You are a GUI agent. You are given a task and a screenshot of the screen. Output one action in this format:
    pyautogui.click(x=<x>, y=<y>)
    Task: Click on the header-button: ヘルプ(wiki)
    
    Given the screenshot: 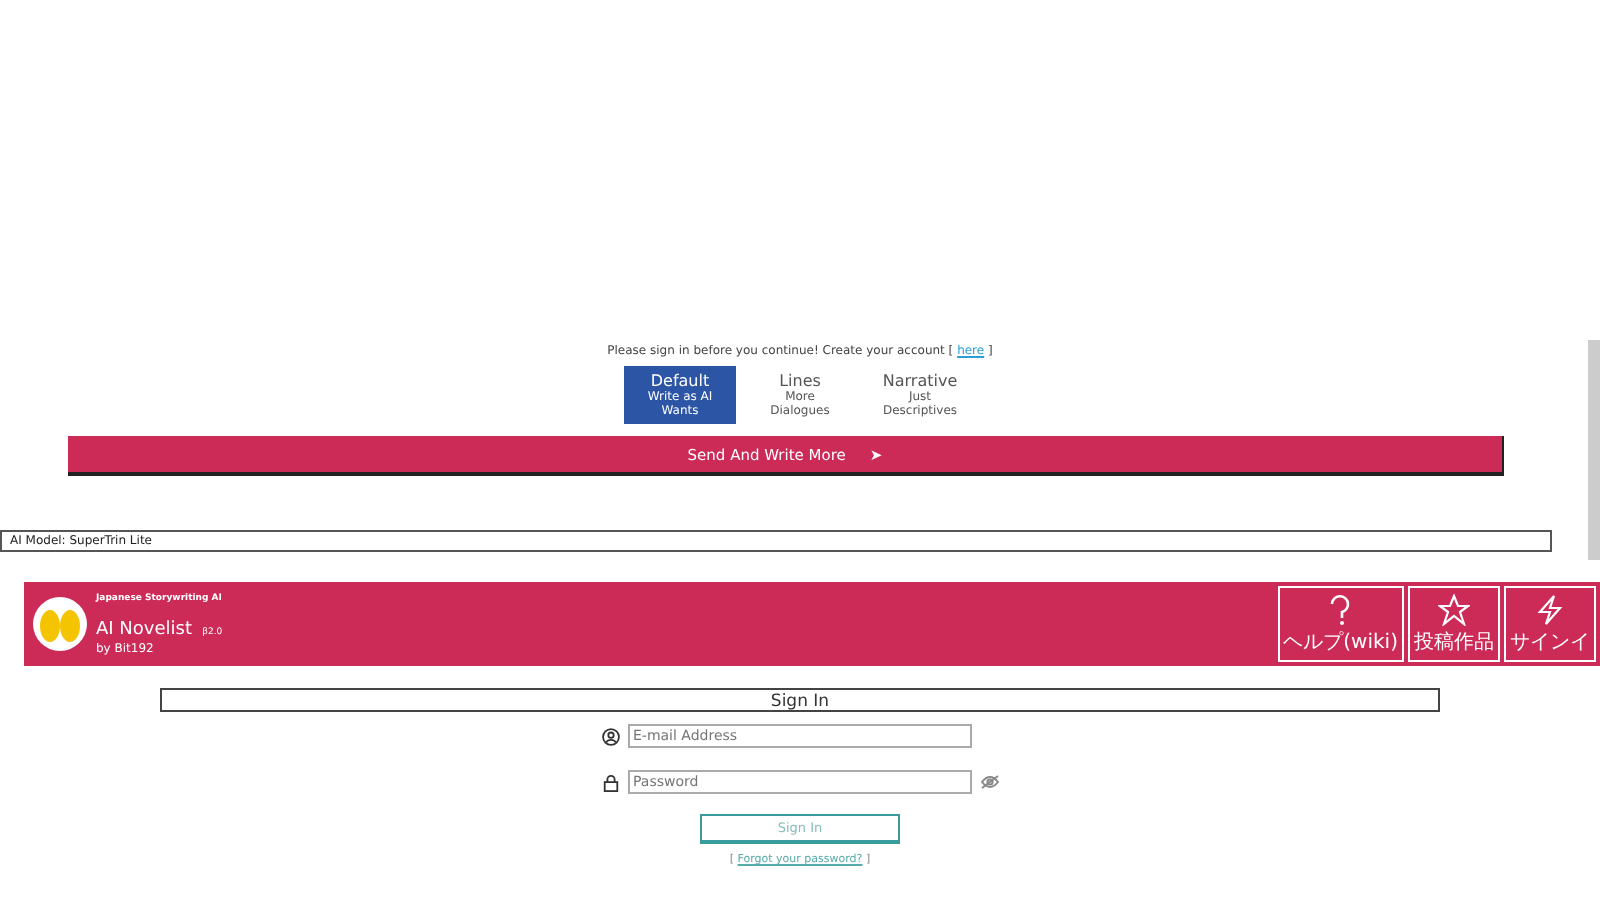 What is the action you would take?
    pyautogui.click(x=1340, y=624)
    